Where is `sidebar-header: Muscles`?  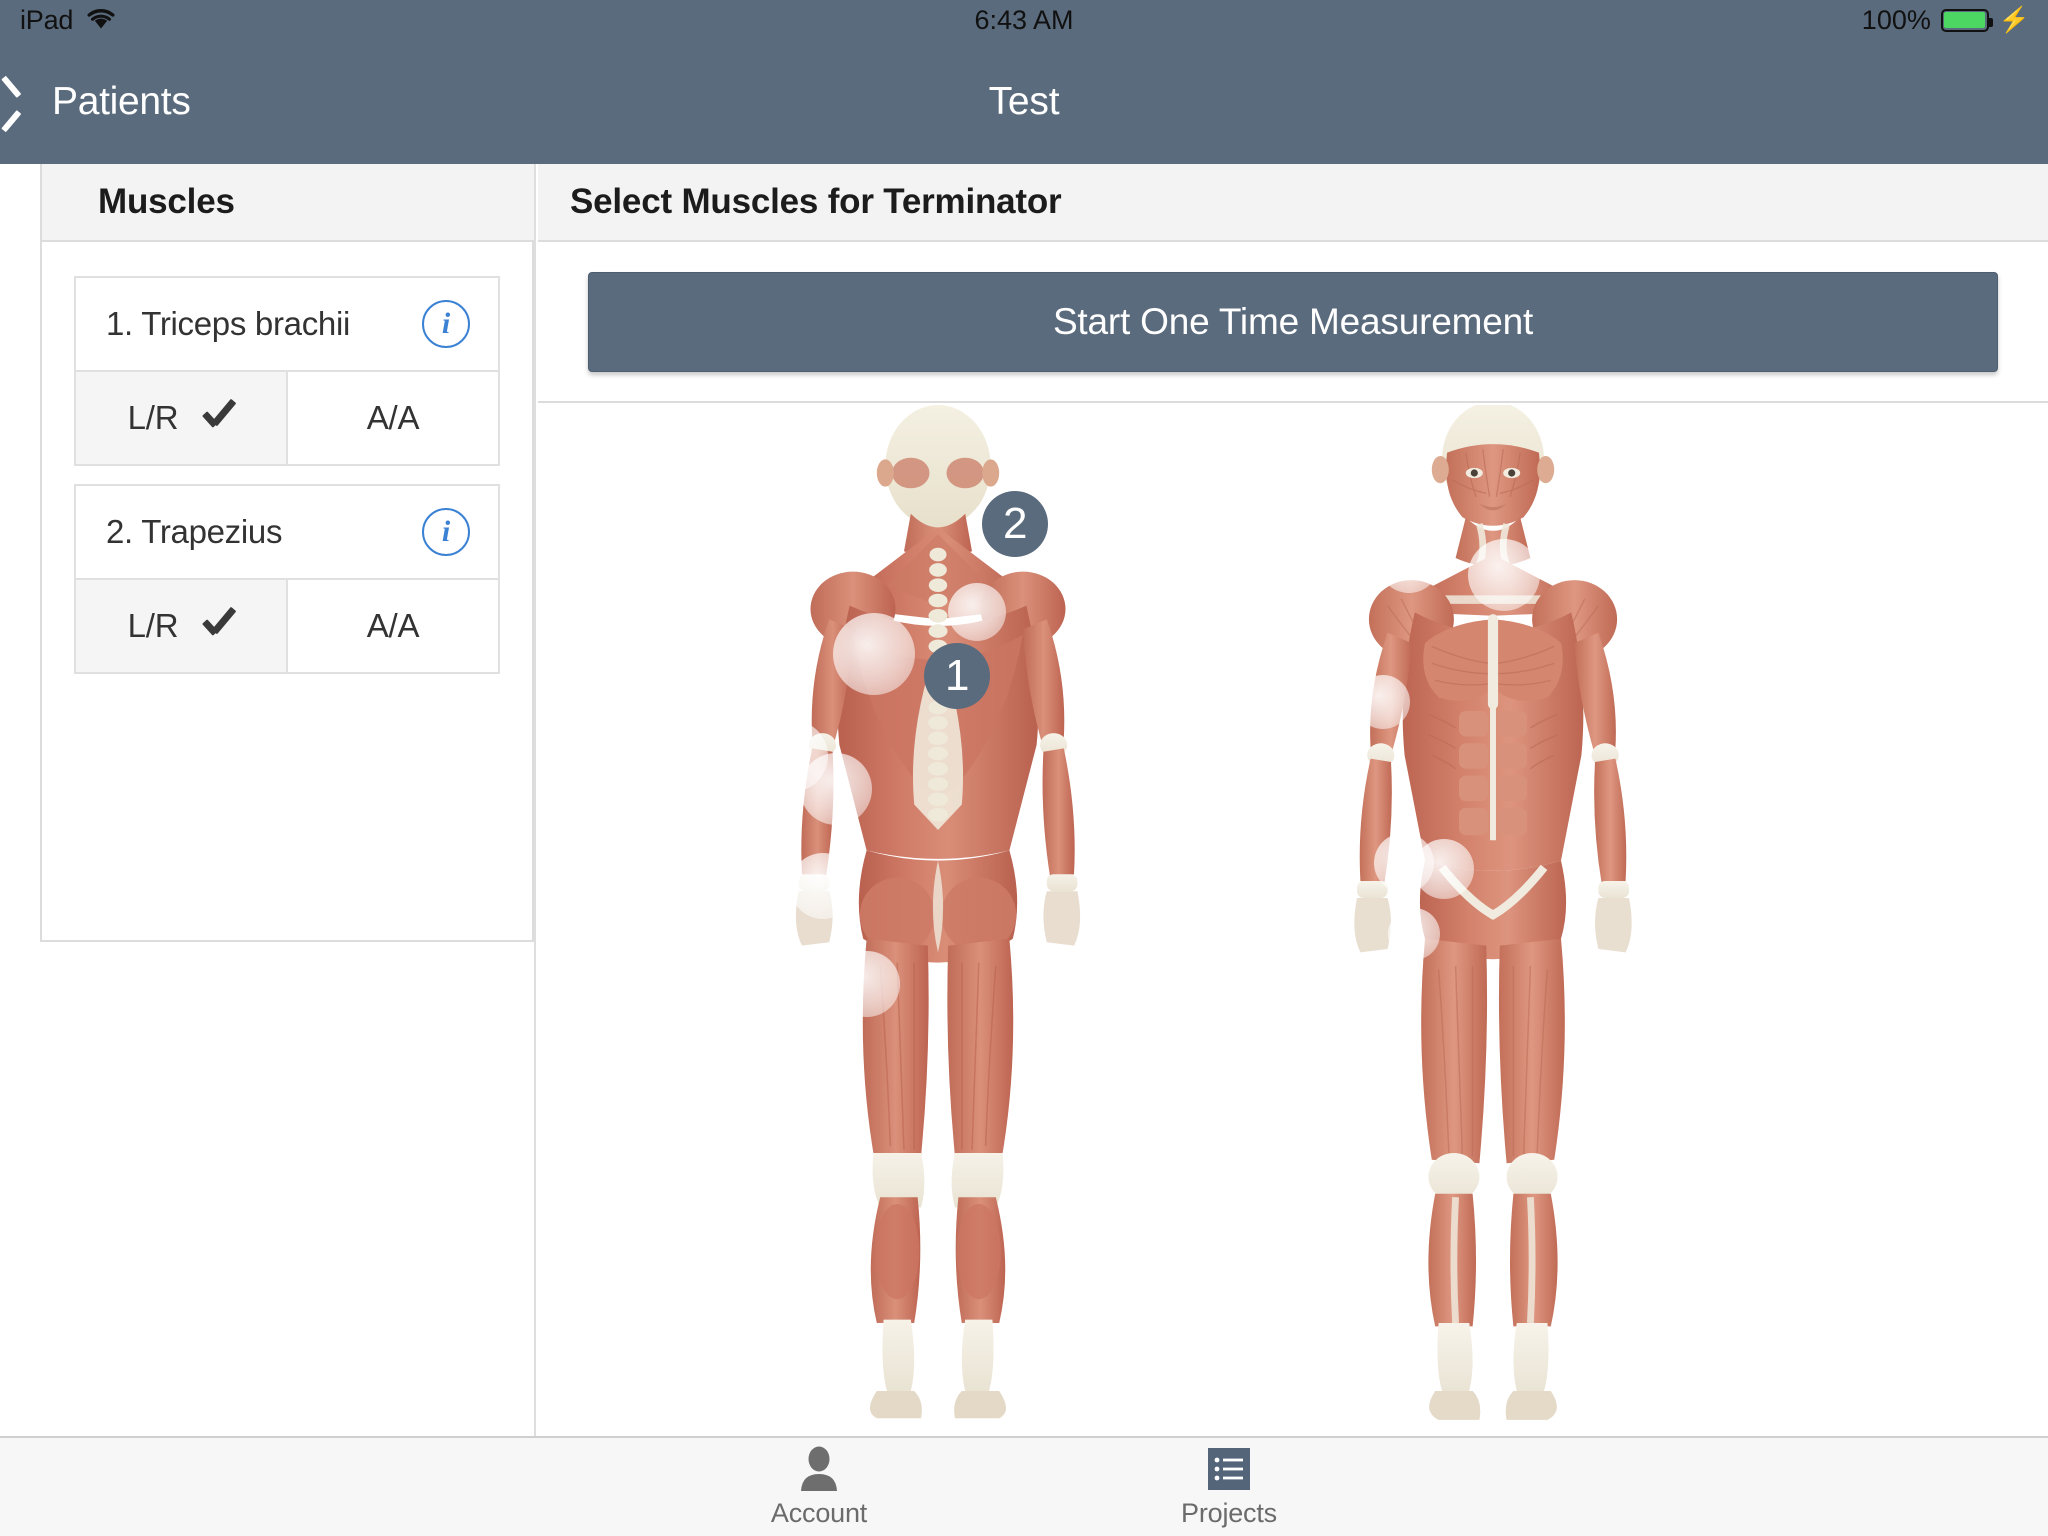 sidebar-header: Muscles is located at coordinates (287, 203).